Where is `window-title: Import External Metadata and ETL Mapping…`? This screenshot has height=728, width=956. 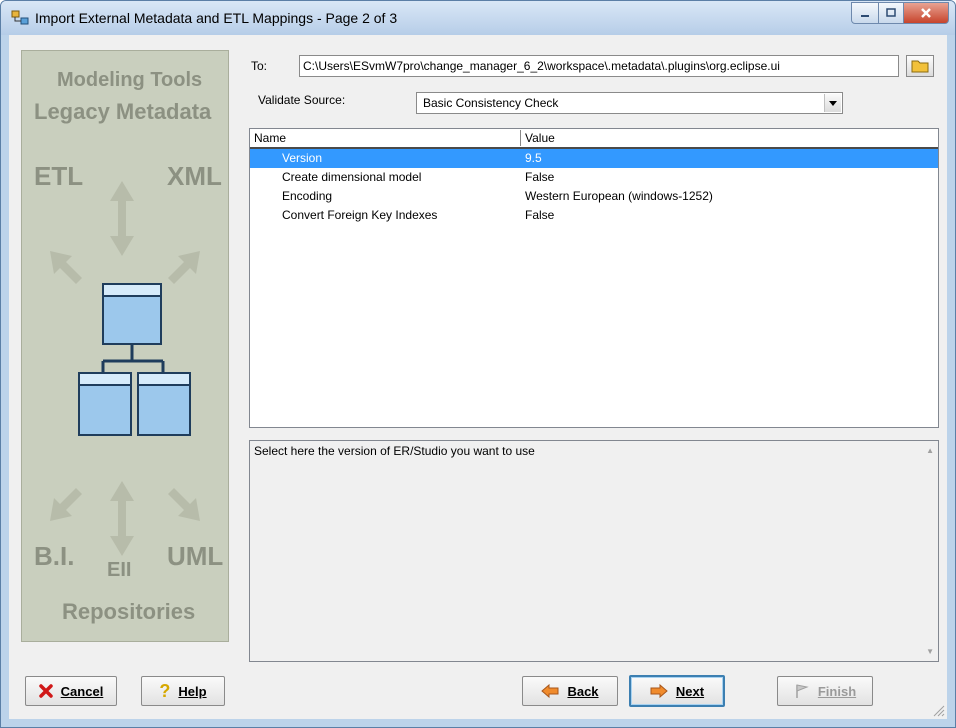
window-title: Import External Metadata and ETL Mapping… is located at coordinates (216, 18).